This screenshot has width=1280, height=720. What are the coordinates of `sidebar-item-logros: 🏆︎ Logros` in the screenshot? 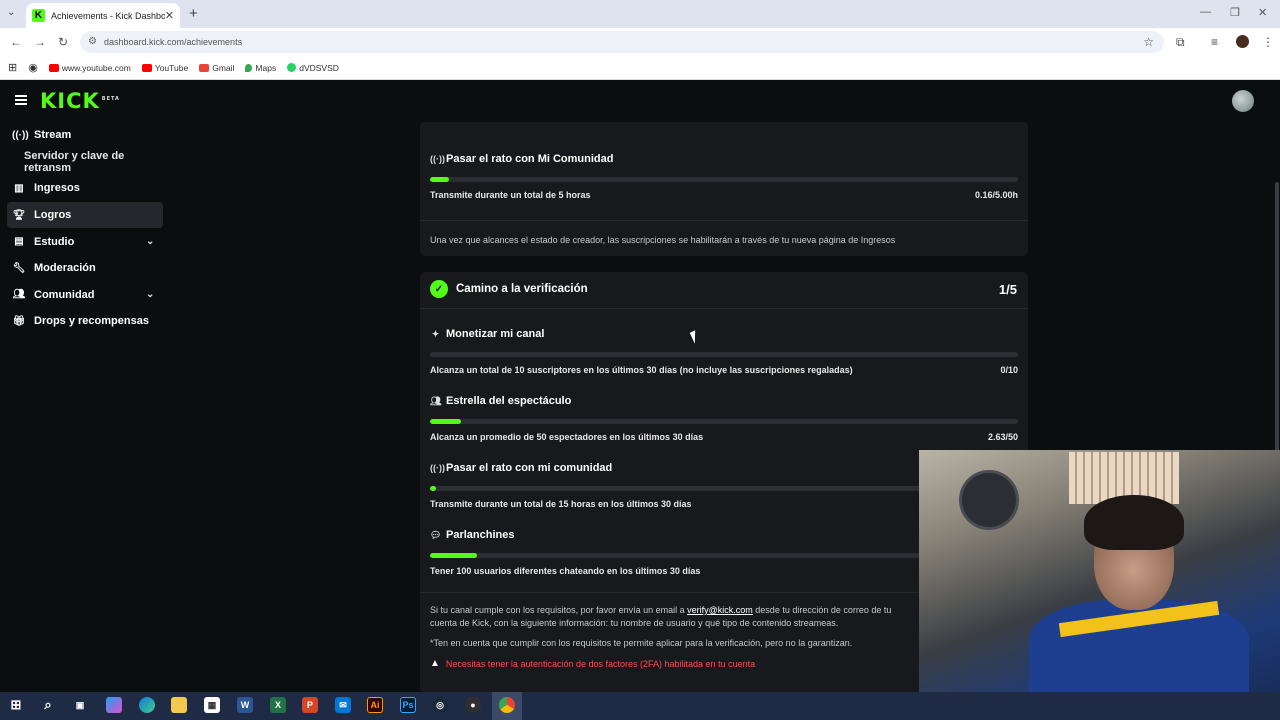 It's located at (85, 215).